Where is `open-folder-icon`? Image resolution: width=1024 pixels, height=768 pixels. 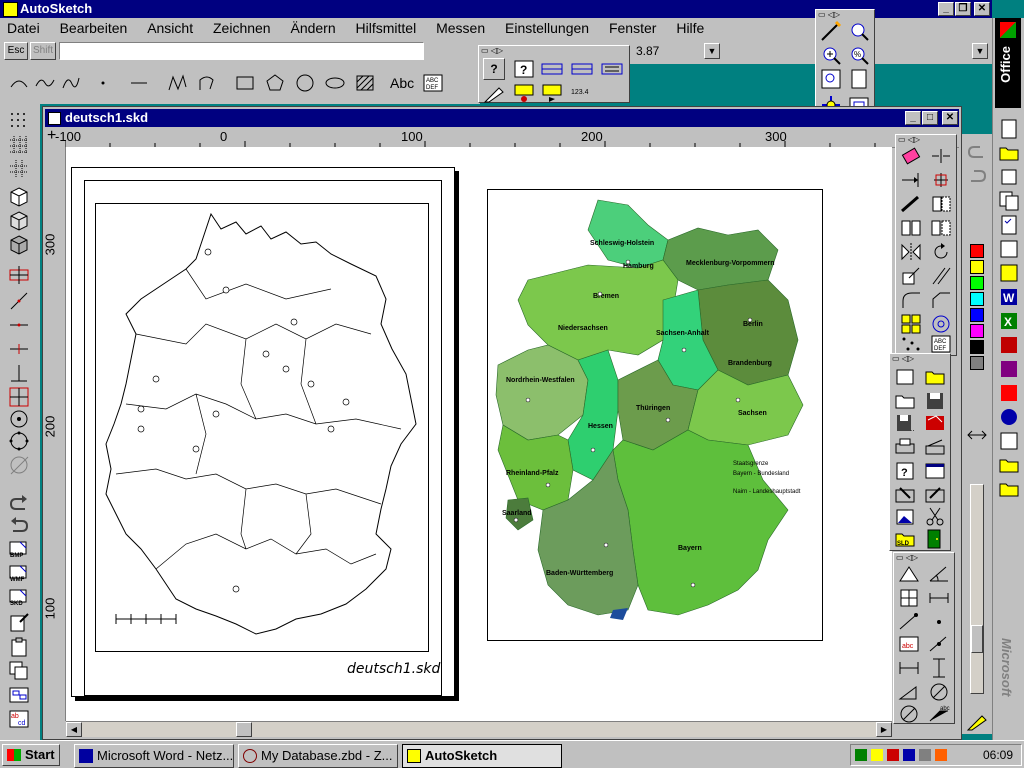
open-folder-icon is located at coordinates (905, 401).